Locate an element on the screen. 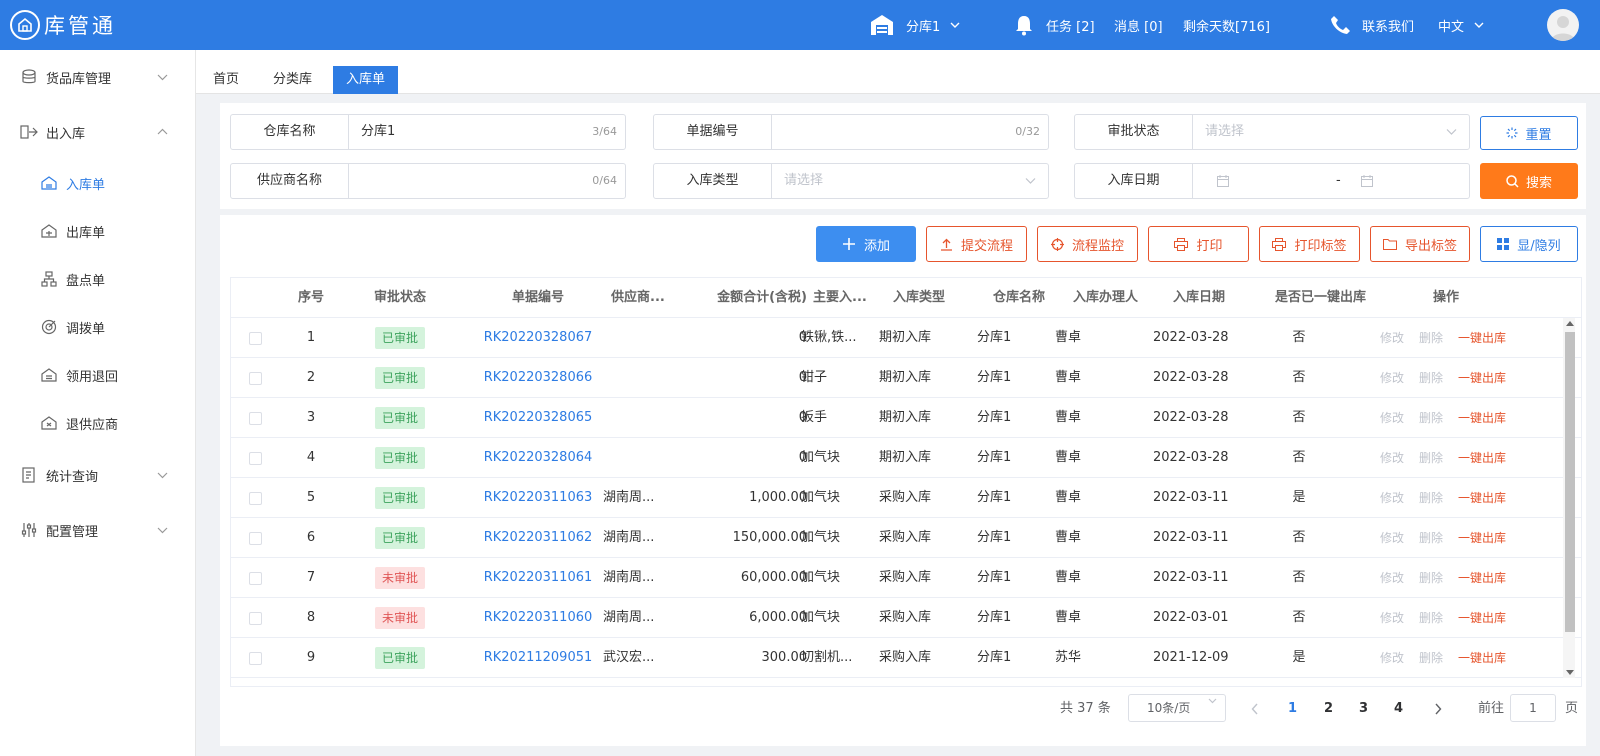 This screenshot has height=756, width=1600. column-header: 入库日期 is located at coordinates (1218, 298).